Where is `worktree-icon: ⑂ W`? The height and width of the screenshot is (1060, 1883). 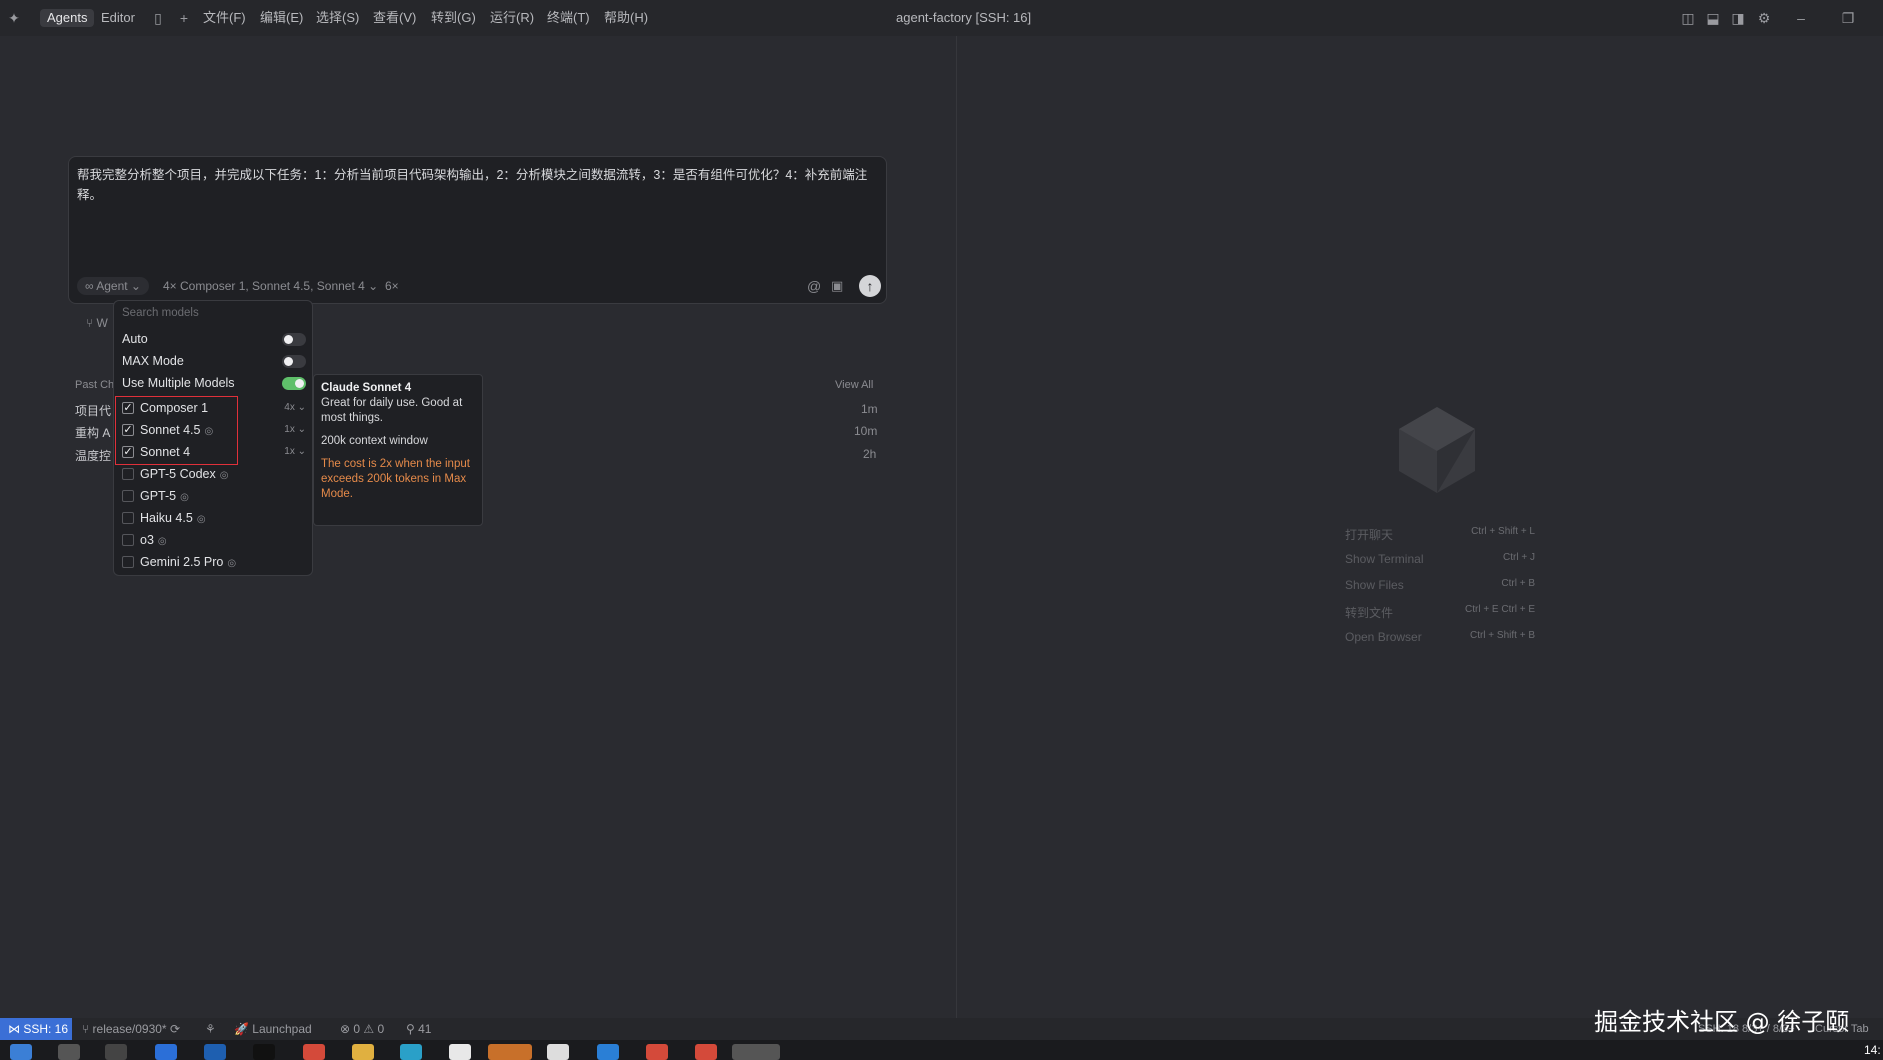 worktree-icon: ⑂ W is located at coordinates (97, 323).